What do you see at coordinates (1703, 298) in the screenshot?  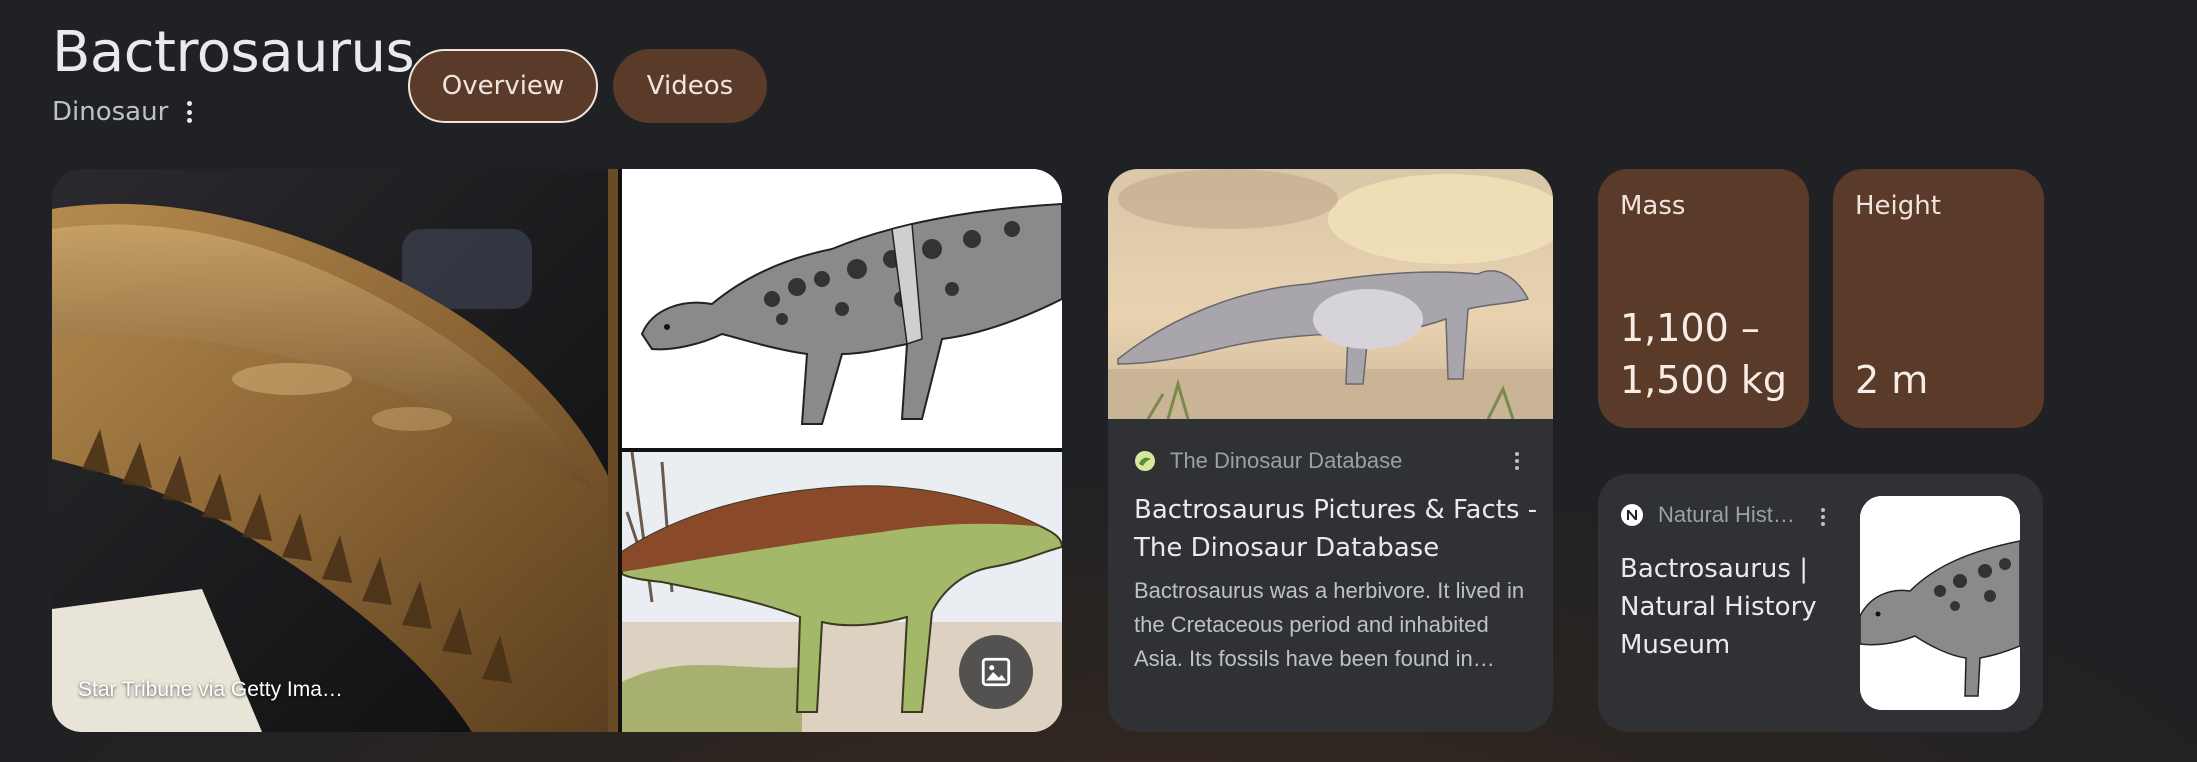 I see `fact-card-mass: Mass 1,100 – 1,500 kg` at bounding box center [1703, 298].